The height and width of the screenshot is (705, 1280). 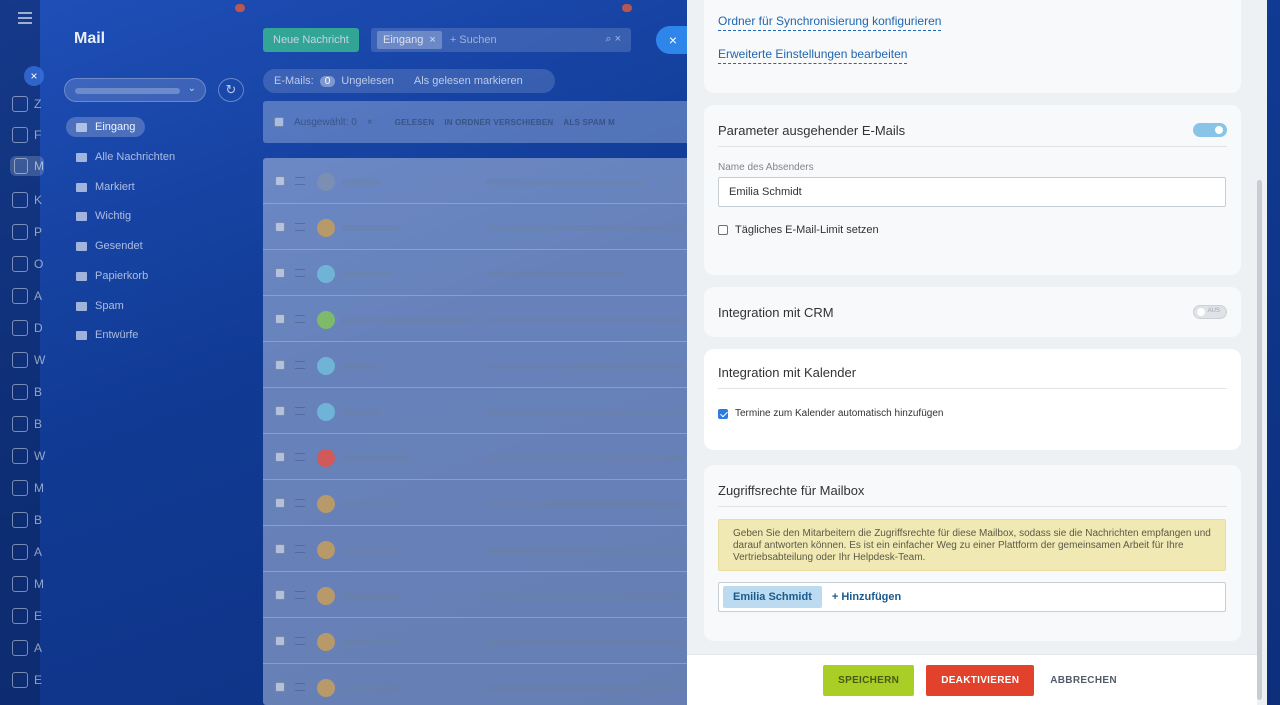 What do you see at coordinates (105, 187) in the screenshot?
I see `folder-flagged: Markiert` at bounding box center [105, 187].